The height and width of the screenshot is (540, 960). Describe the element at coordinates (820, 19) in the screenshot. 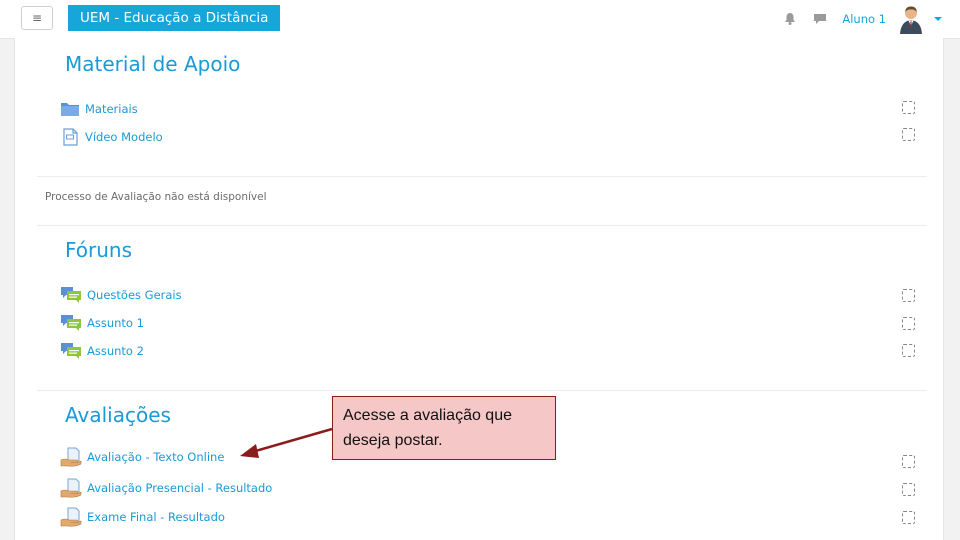

I see `chat-bubble-icon` at that location.